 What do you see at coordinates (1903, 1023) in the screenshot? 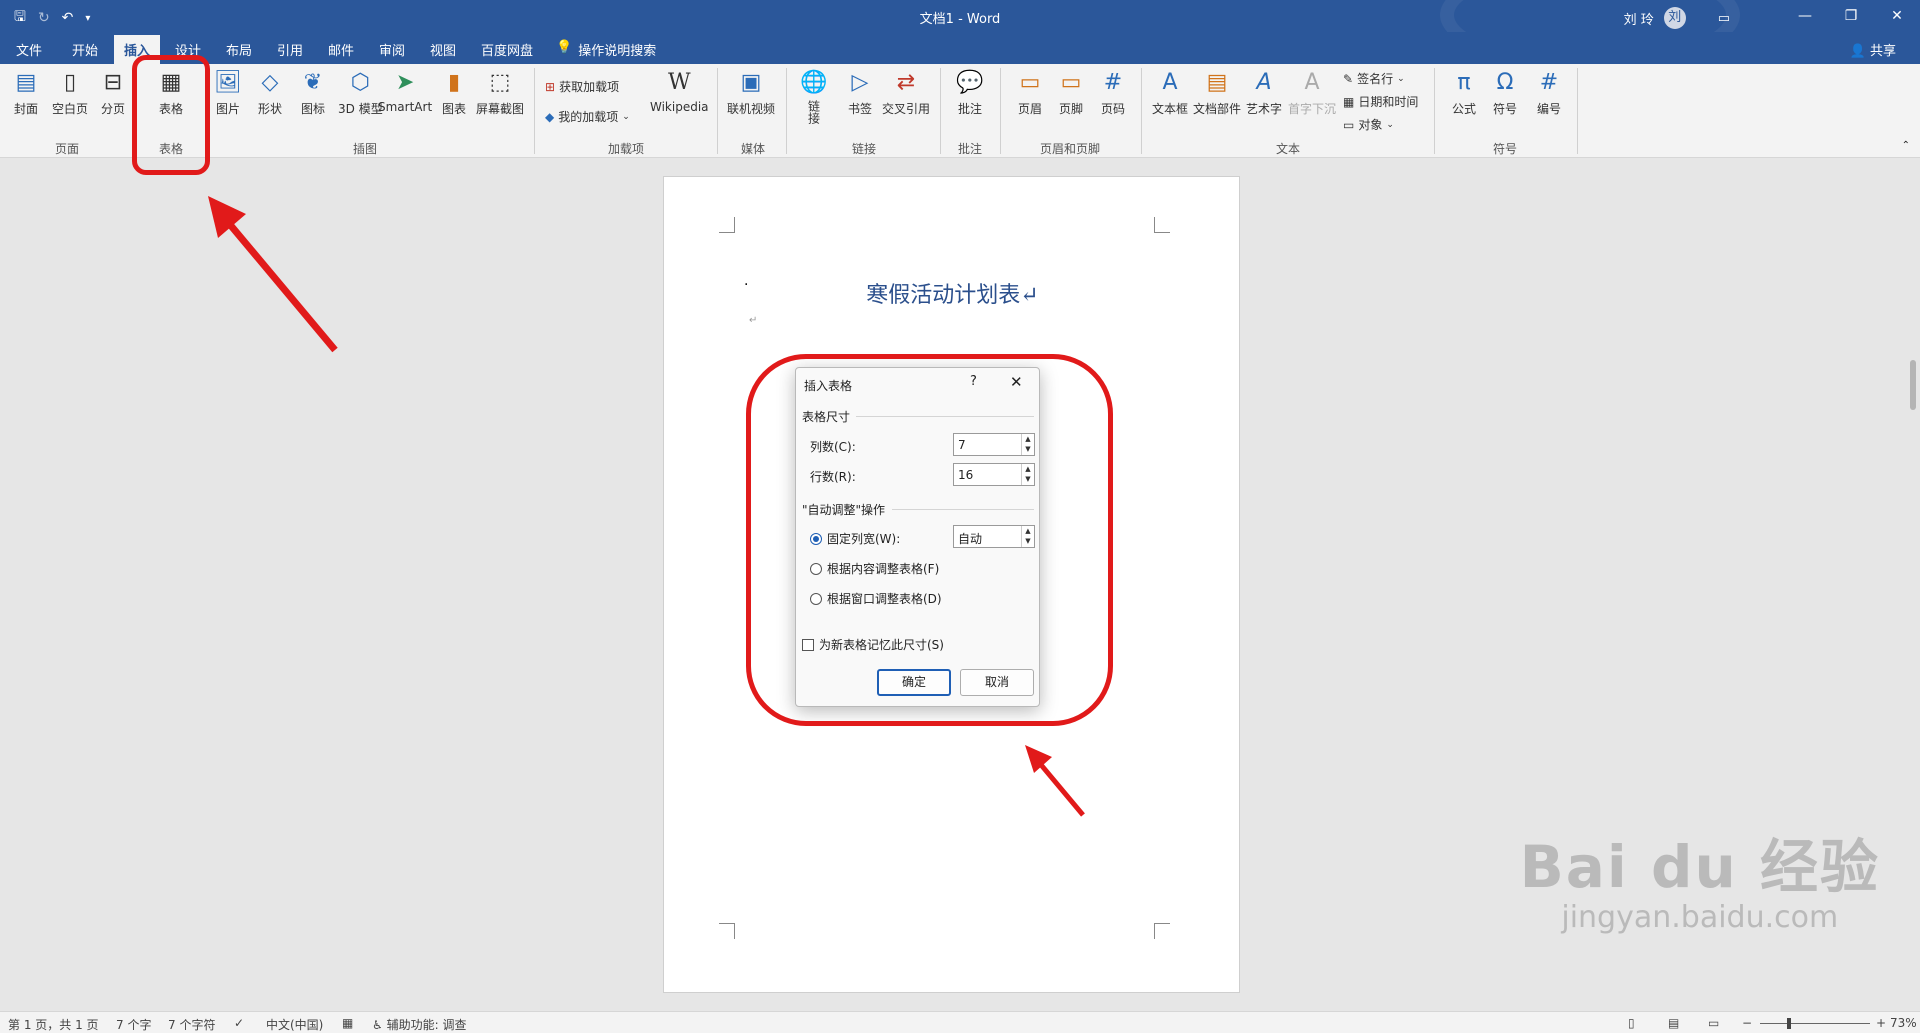
I see `zoom-level: 73%` at bounding box center [1903, 1023].